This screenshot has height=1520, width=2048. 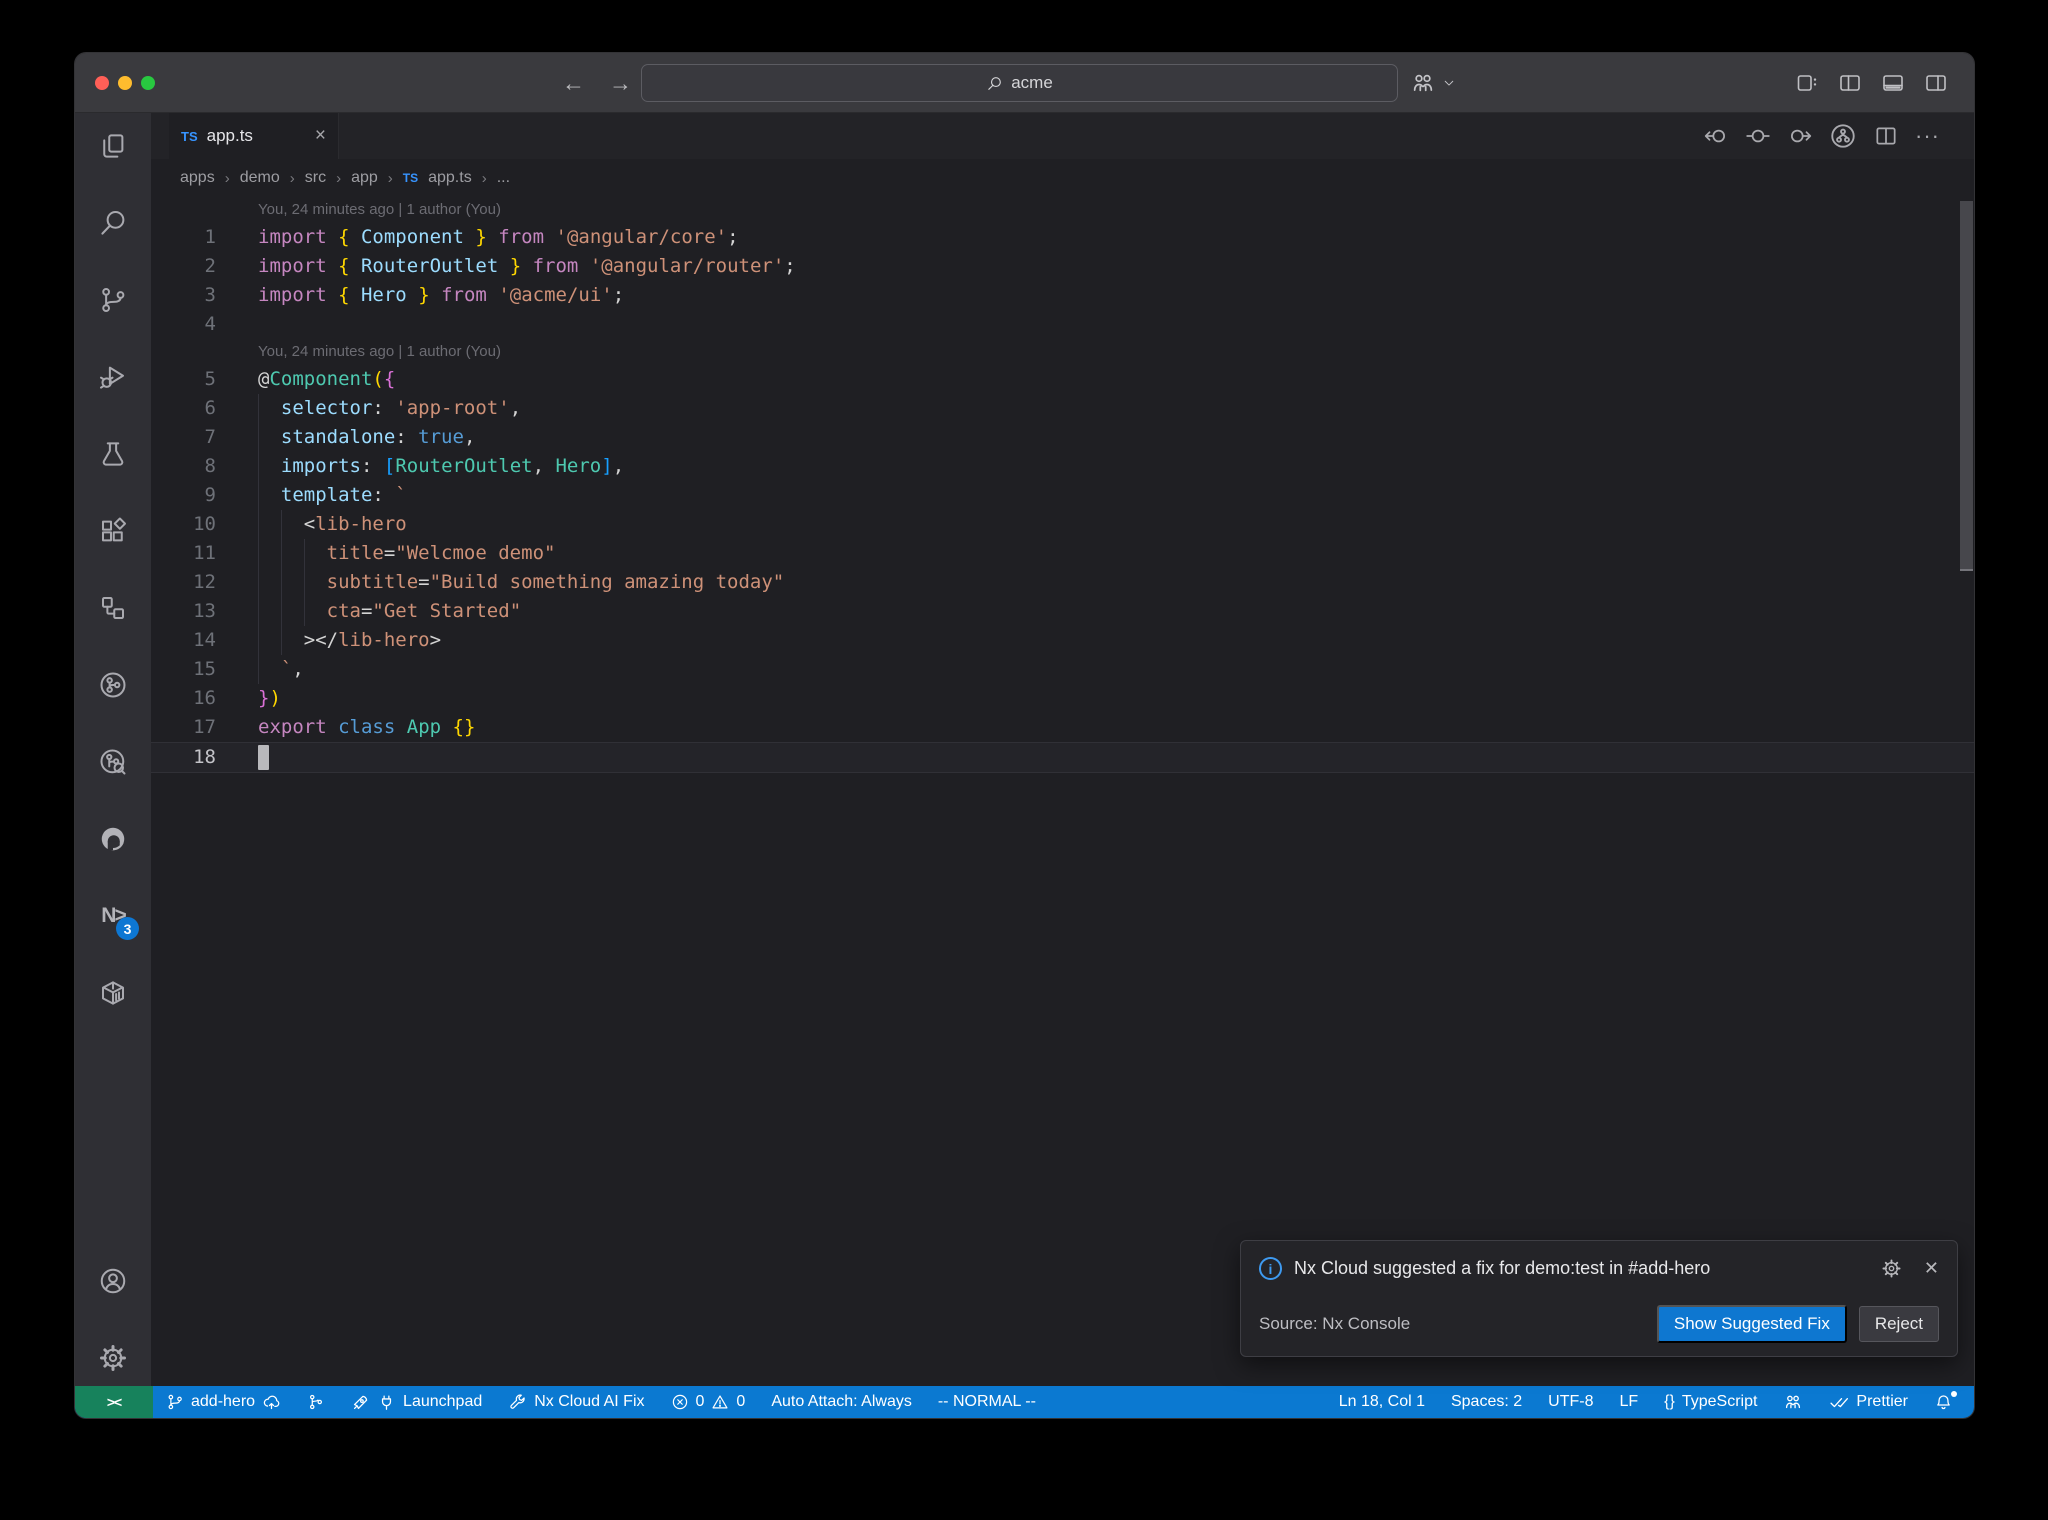 What do you see at coordinates (1570, 1402) in the screenshot?
I see `encoding-item: UTF-8` at bounding box center [1570, 1402].